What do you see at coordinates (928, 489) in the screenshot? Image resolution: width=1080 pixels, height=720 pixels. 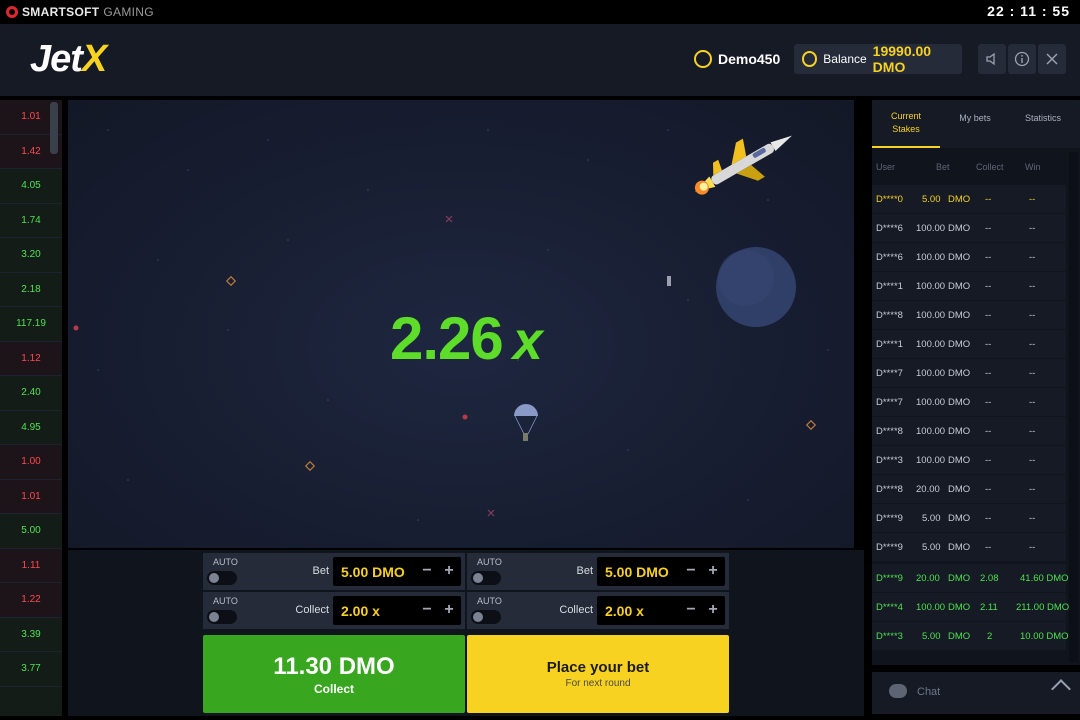 I see `stake-bet: 20.00` at bounding box center [928, 489].